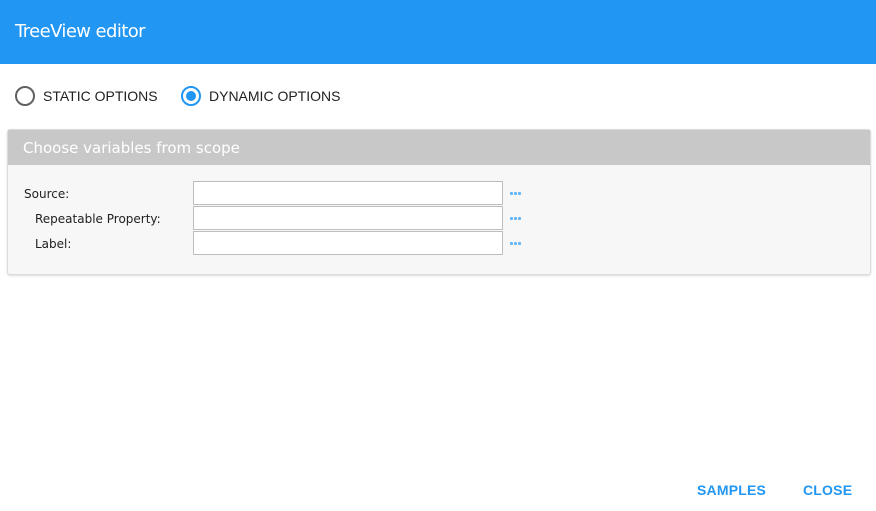  What do you see at coordinates (25, 96) in the screenshot?
I see `radio-unchecked-icon` at bounding box center [25, 96].